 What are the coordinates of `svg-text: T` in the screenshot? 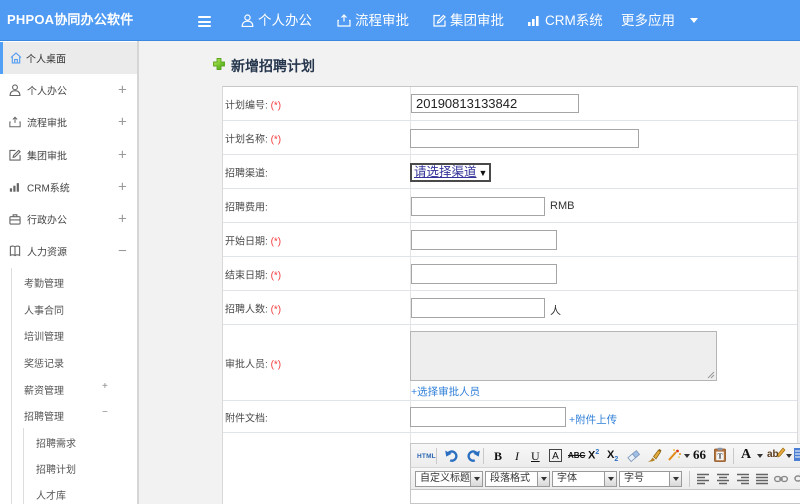 It's located at (719, 456).